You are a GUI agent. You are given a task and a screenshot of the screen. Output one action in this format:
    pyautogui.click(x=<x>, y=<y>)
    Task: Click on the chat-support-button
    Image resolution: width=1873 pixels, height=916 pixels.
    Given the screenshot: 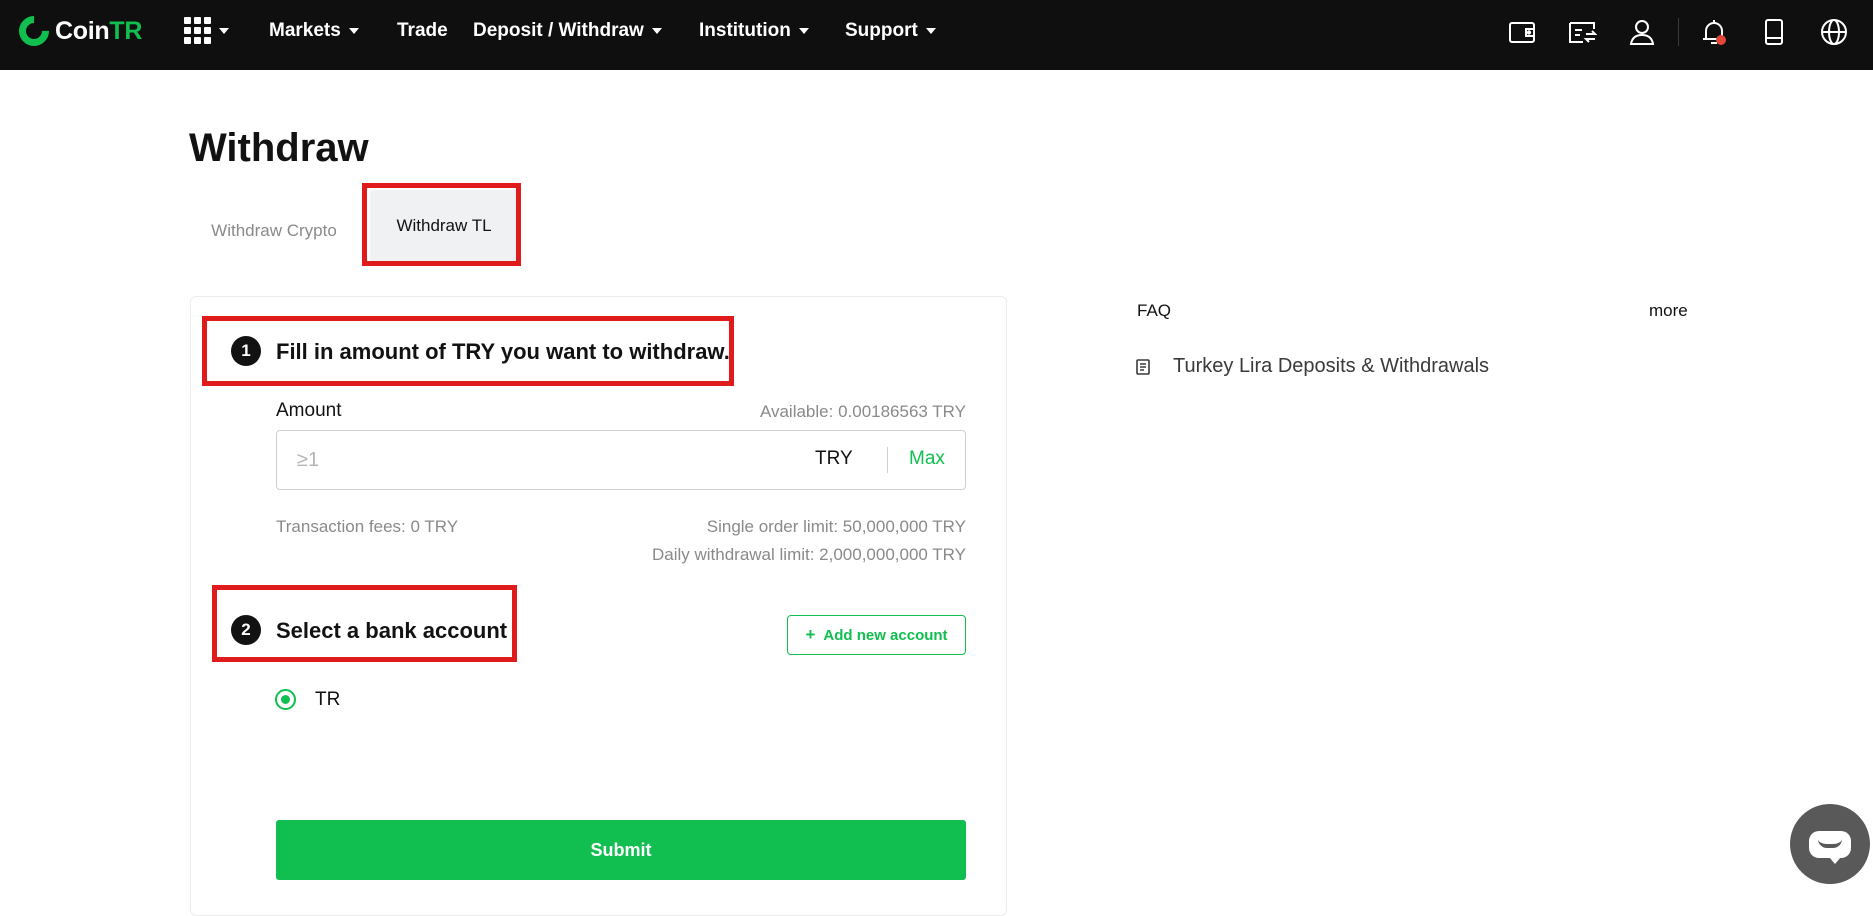 What is the action you would take?
    pyautogui.click(x=1830, y=844)
    